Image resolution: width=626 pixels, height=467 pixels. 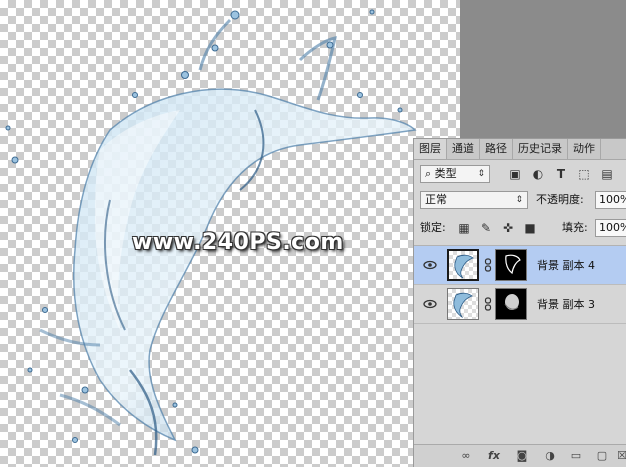 I want to click on filter-row: ⌕ 类型 ⇕ ▣ ◐ T ⬚ ▤, so click(x=520, y=174).